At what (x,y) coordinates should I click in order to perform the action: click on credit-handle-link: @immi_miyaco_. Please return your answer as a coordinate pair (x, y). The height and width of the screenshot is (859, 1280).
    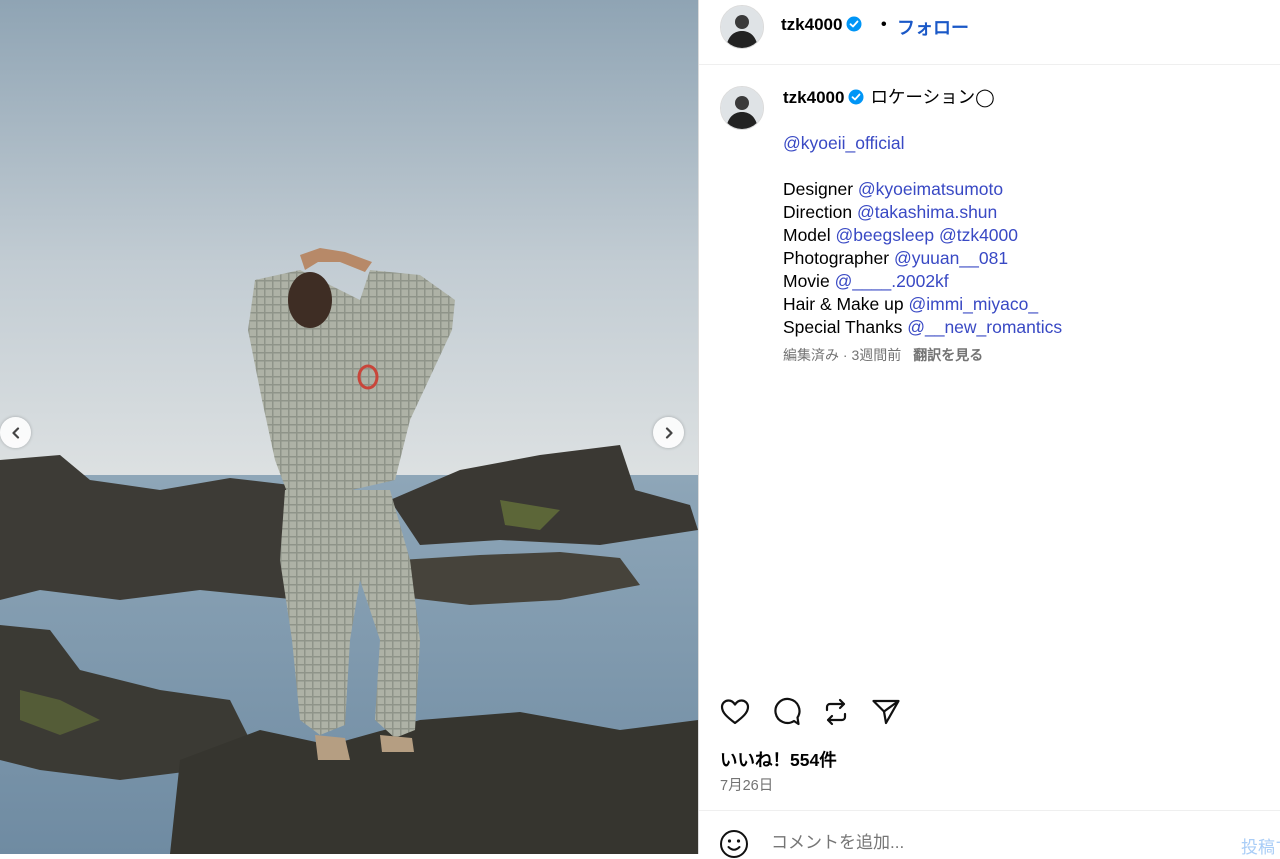
    Looking at the image, I should click on (973, 304).